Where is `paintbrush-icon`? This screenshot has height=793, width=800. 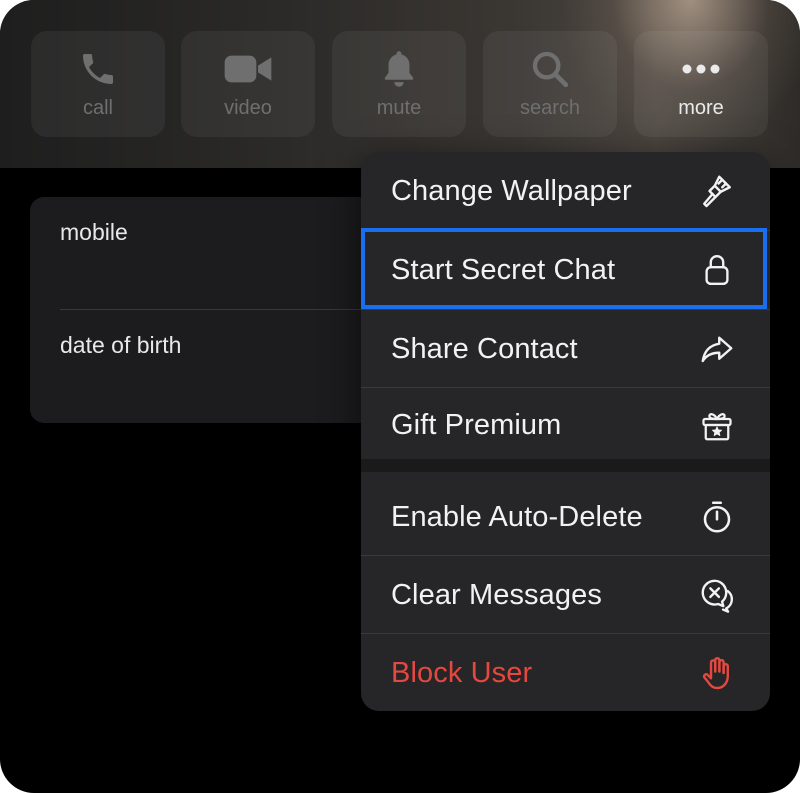 paintbrush-icon is located at coordinates (717, 191).